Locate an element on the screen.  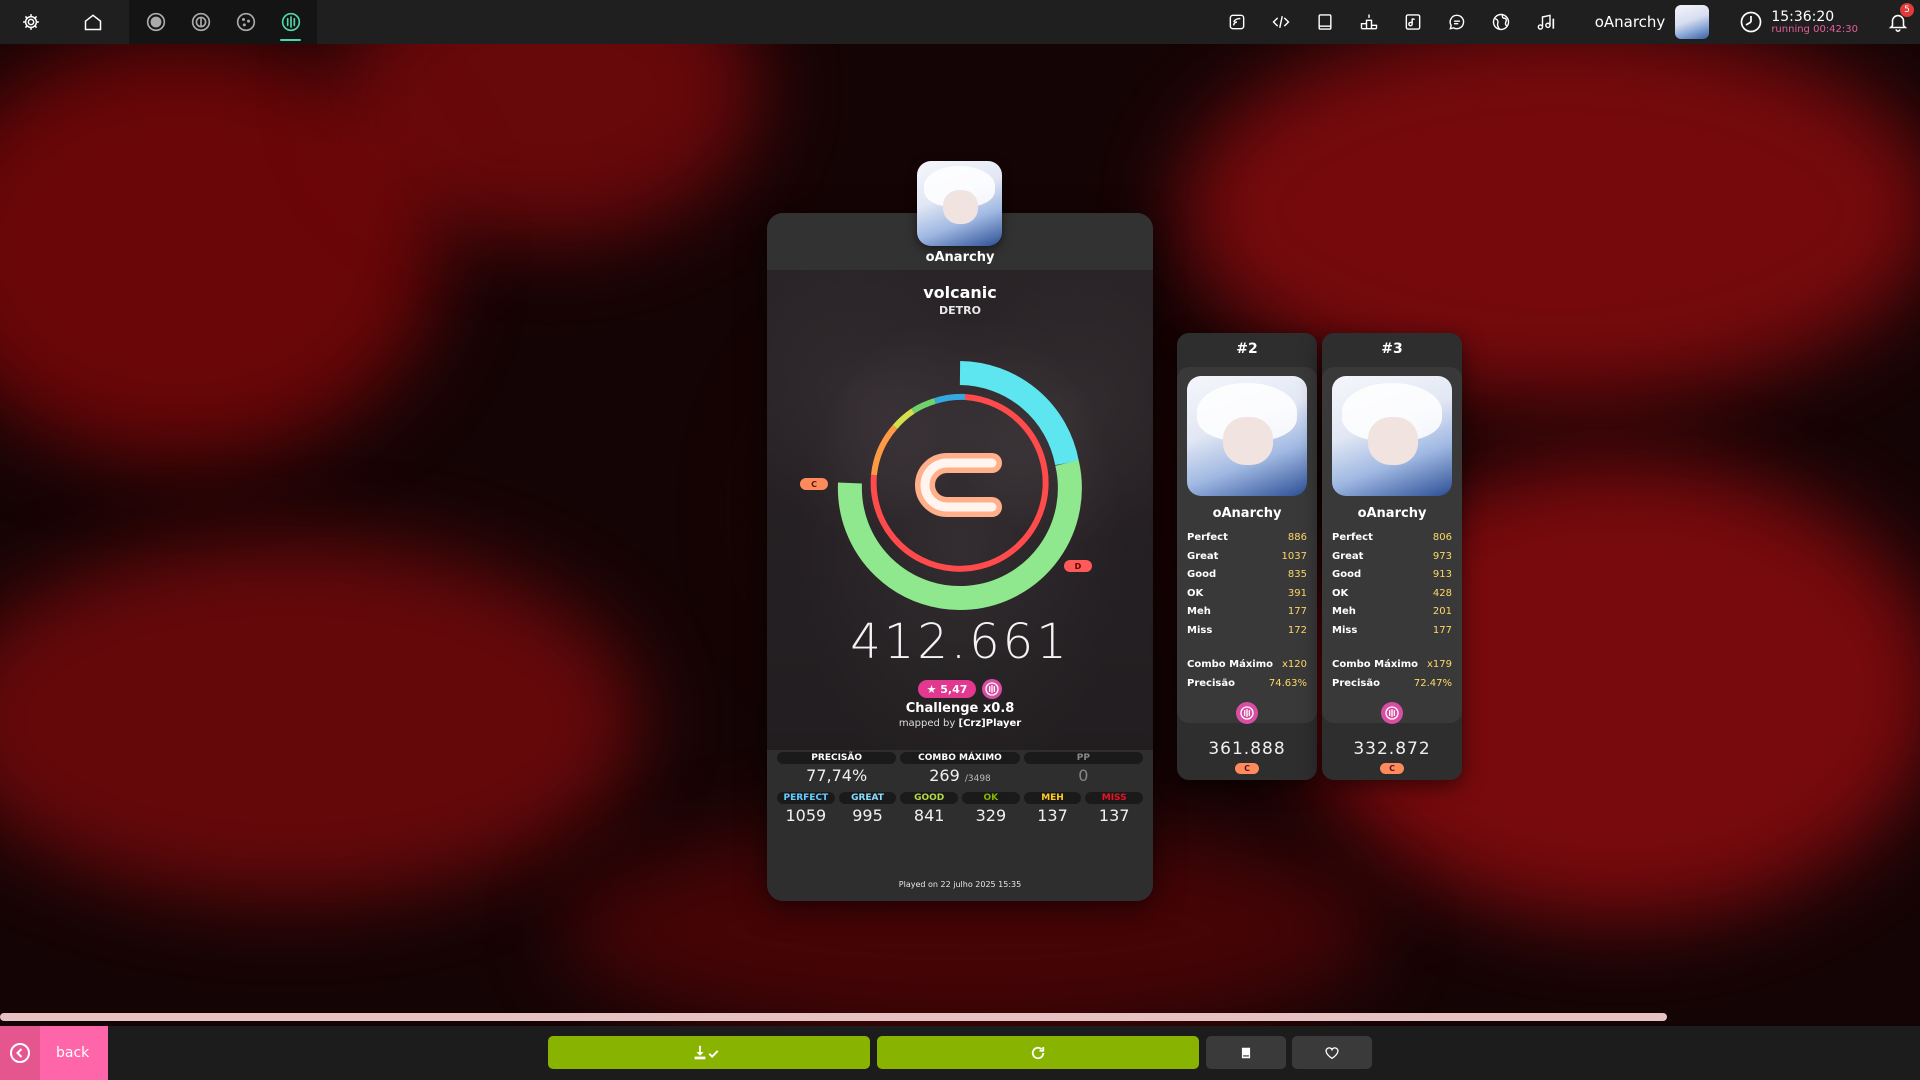
stat-row: Meh 177 is located at coordinates (1247, 611).